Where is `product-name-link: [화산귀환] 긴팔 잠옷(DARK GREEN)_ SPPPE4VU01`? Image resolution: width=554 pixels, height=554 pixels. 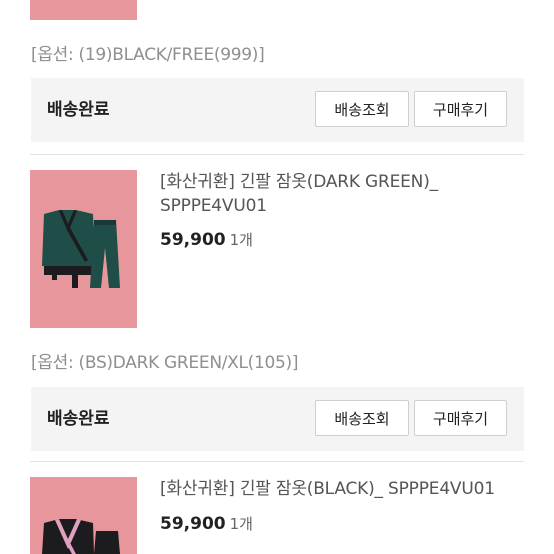 product-name-link: [화산귀환] 긴팔 잠옷(DARK GREEN)_ SPPPE4VU01 is located at coordinates (345, 194).